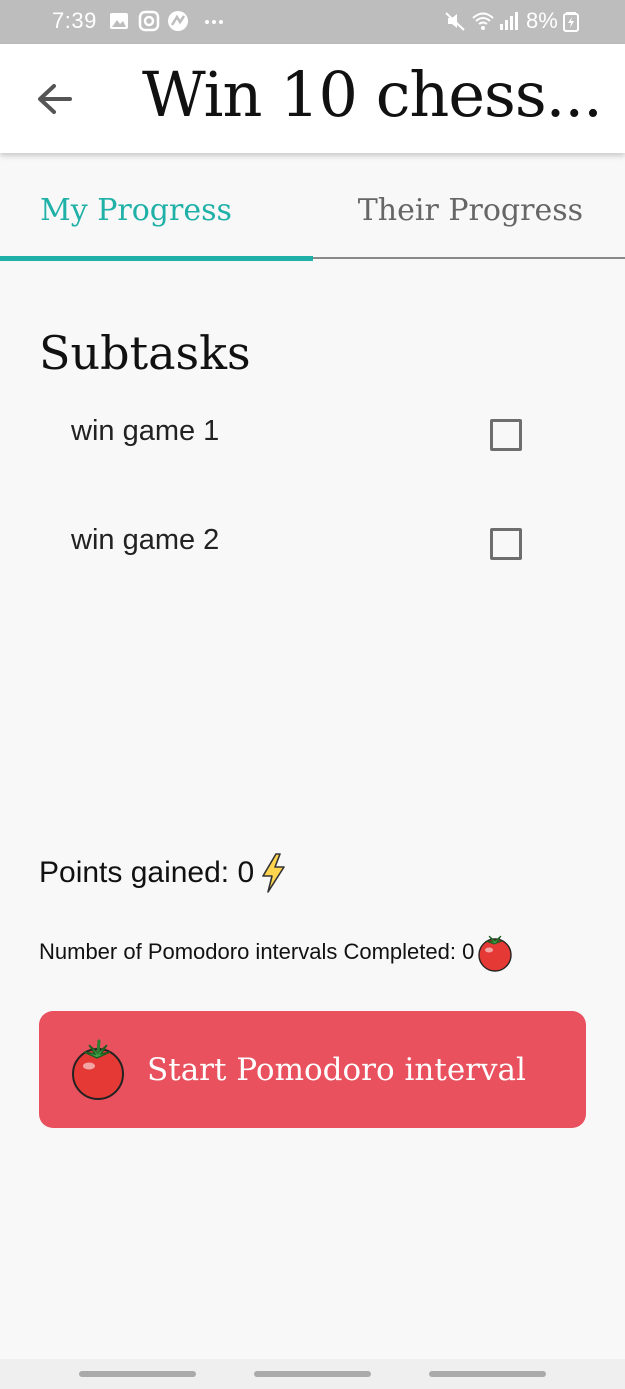 This screenshot has height=1389, width=625. I want to click on points-gained: Points gained: 0, so click(163, 873).